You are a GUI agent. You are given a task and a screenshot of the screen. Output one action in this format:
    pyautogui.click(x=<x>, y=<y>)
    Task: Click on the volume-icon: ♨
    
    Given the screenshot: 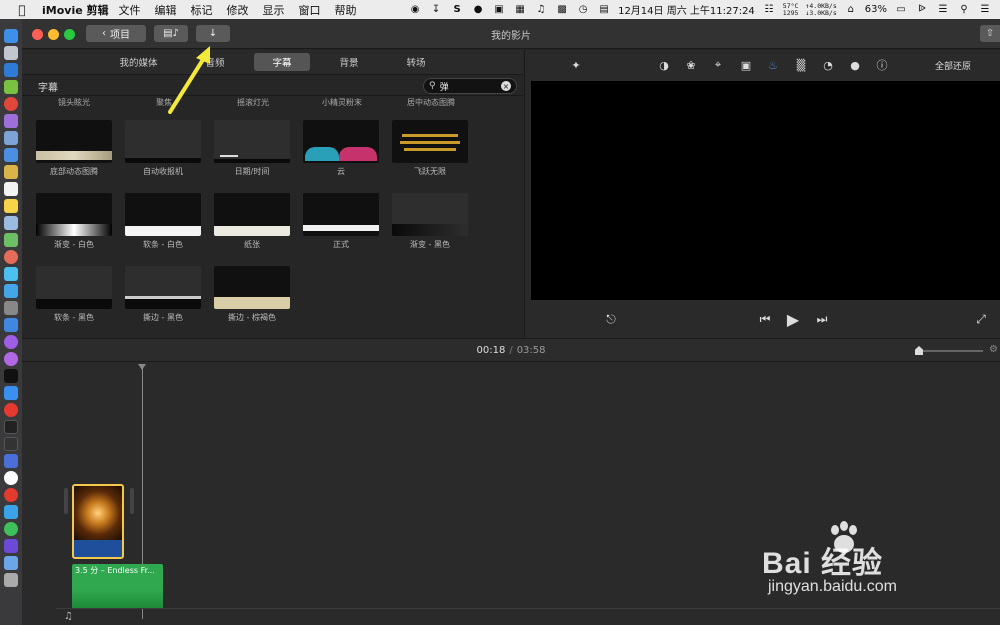 What is the action you would take?
    pyautogui.click(x=773, y=65)
    